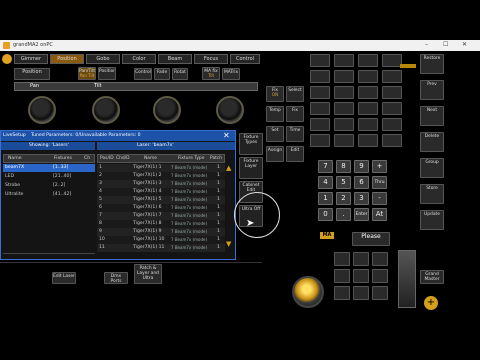  Describe the element at coordinates (103, 59) in the screenshot. I see `tab-gobo: Gobo` at that location.